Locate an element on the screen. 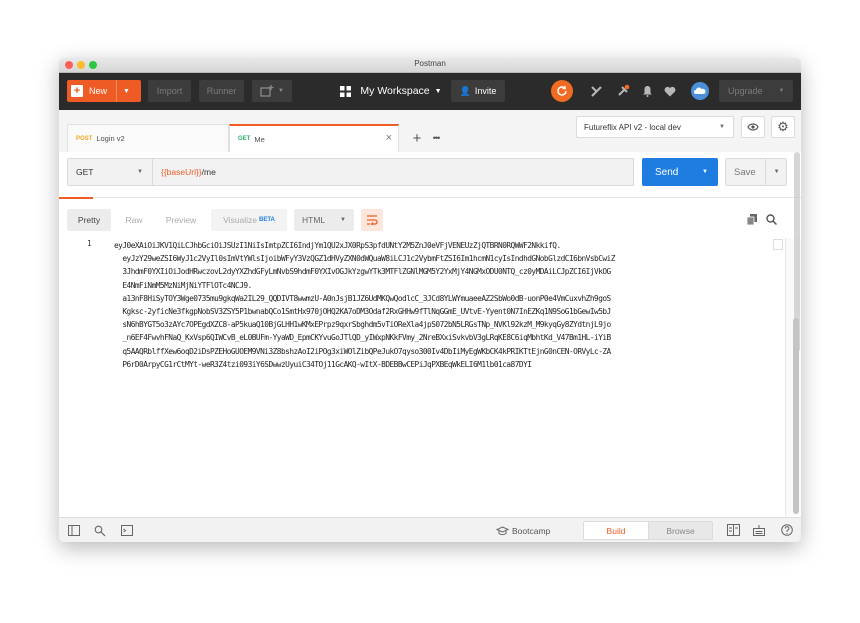  tab-name: Login v2 is located at coordinates (110, 138).